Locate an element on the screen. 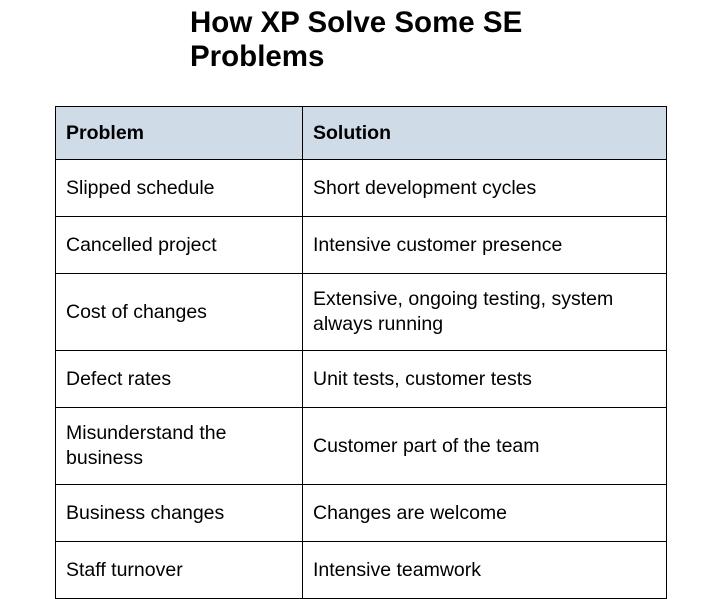  cell-problem: Cost of changes is located at coordinates (179, 312).